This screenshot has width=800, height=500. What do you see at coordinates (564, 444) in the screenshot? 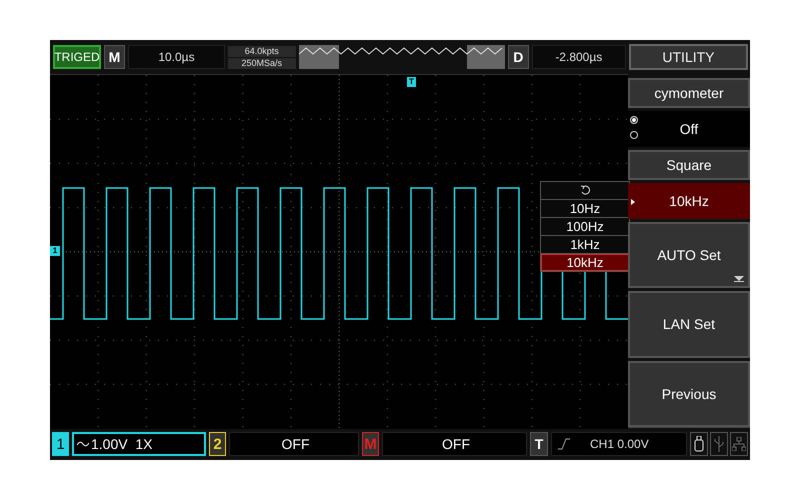
I see `rising-edge-icon` at bounding box center [564, 444].